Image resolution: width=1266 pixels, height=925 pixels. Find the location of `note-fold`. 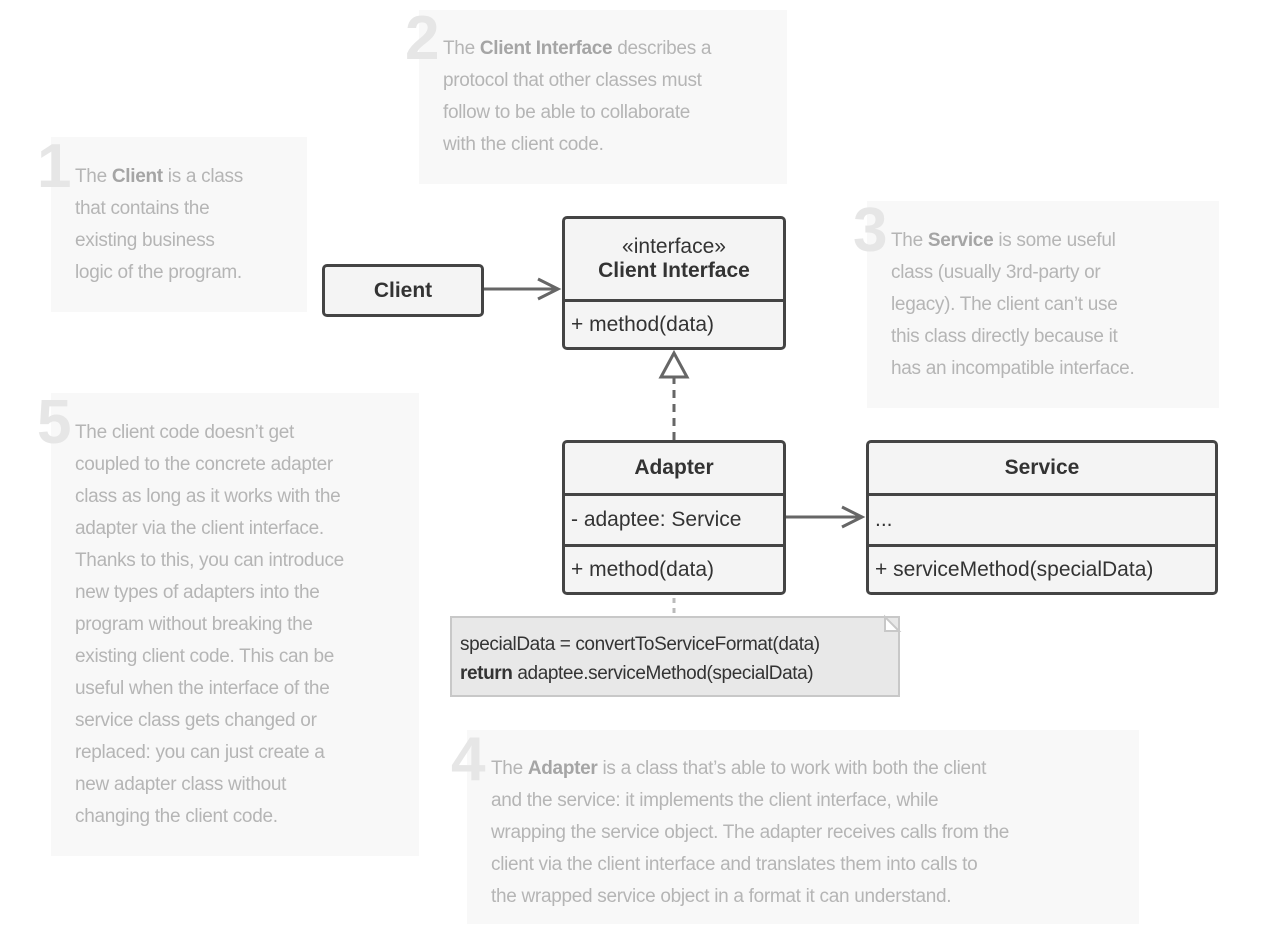

note-fold is located at coordinates (893, 623).